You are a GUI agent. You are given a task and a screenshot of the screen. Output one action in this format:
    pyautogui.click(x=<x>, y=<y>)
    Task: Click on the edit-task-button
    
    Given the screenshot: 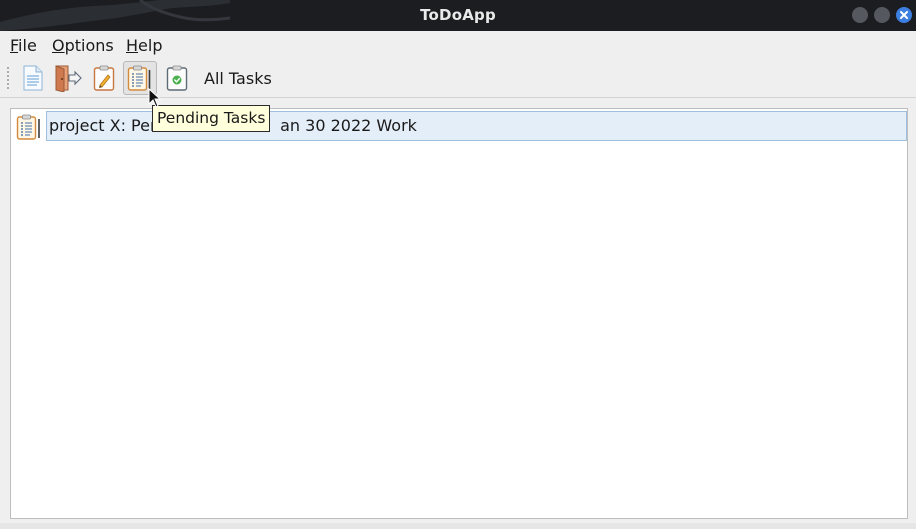 What is the action you would take?
    pyautogui.click(x=104, y=78)
    